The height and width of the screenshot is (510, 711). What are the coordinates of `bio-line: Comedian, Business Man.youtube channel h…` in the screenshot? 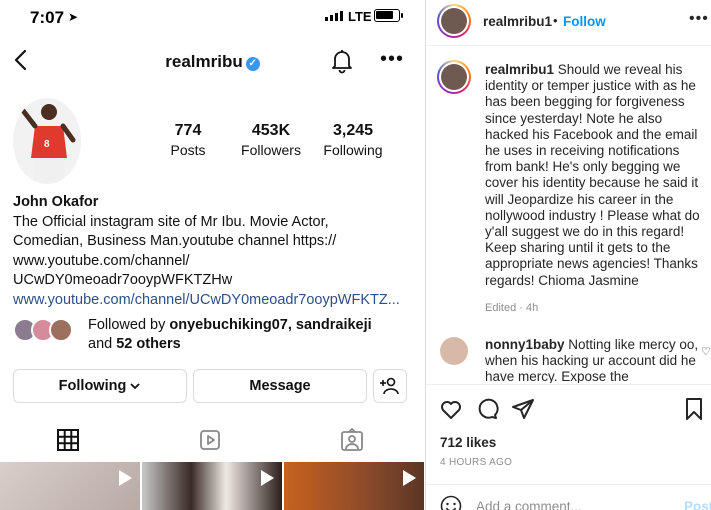 It's located at (175, 241).